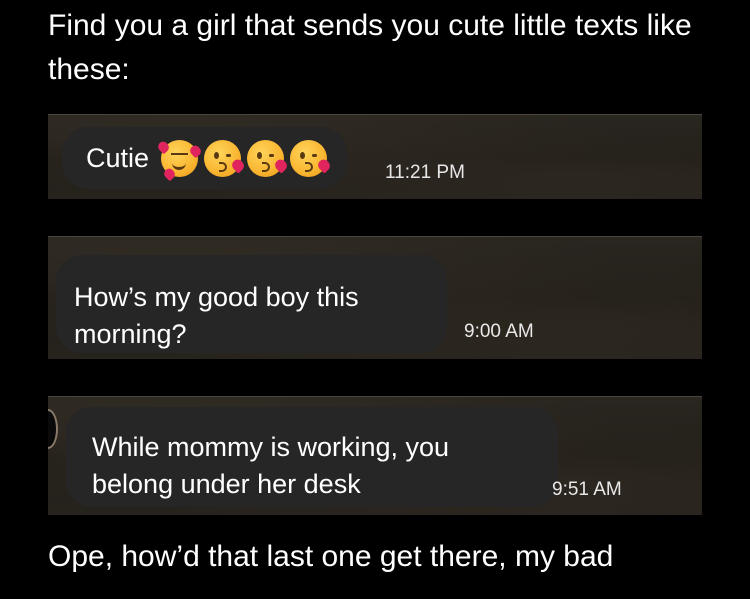 This screenshot has width=750, height=599. I want to click on message-bubble: Cutie, so click(205, 158).